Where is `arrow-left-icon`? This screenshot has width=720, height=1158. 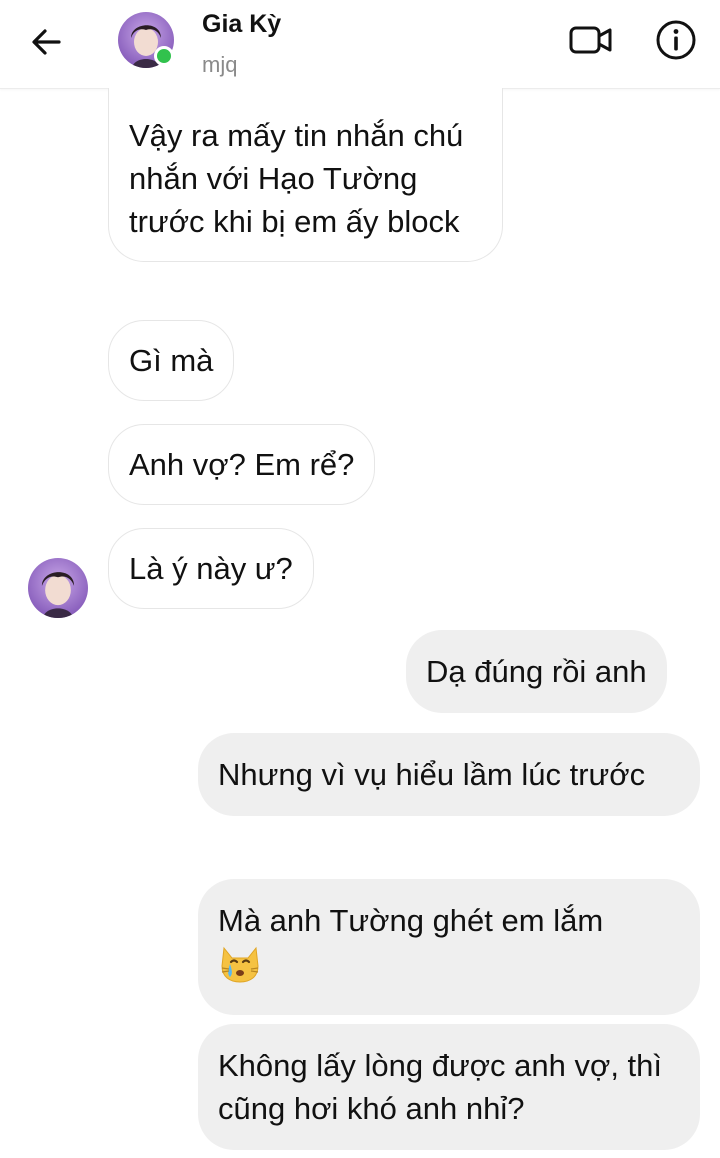 arrow-left-icon is located at coordinates (46, 42).